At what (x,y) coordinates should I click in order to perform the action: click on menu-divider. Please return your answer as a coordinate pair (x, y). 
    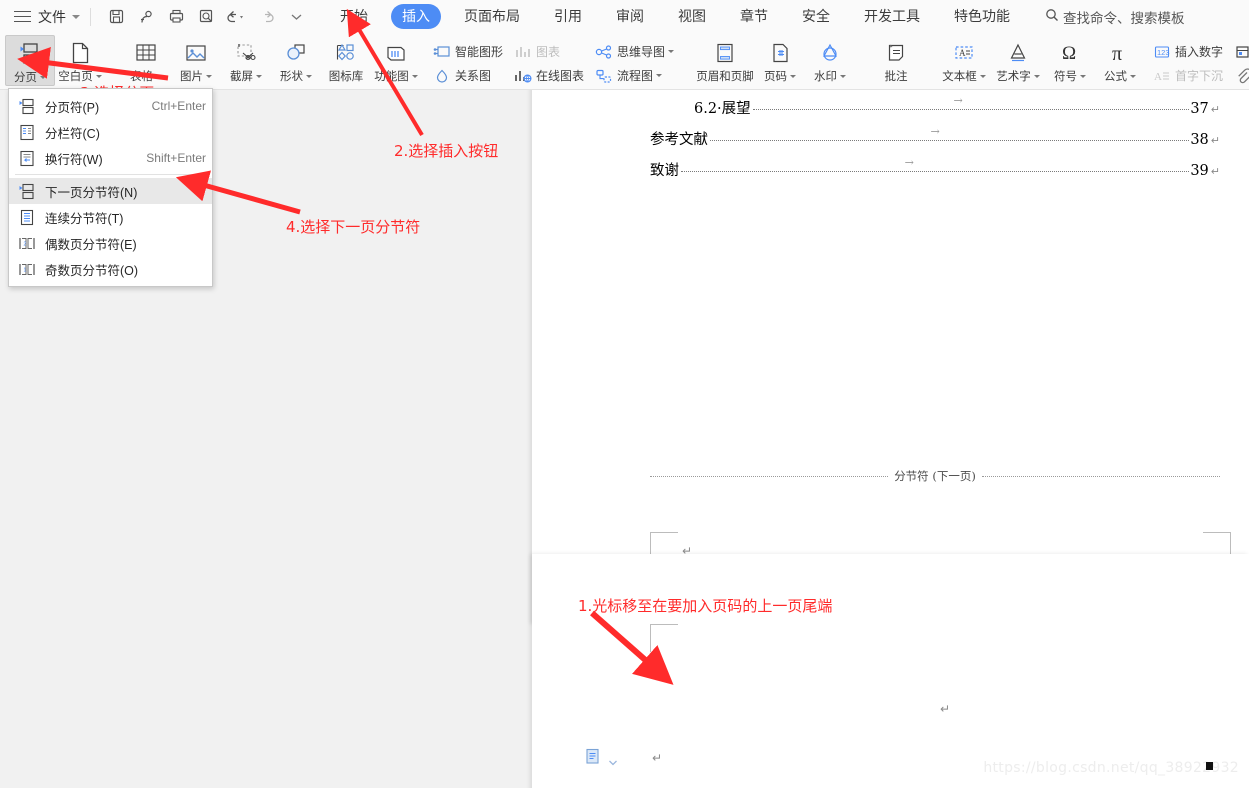
    Looking at the image, I should click on (110, 174).